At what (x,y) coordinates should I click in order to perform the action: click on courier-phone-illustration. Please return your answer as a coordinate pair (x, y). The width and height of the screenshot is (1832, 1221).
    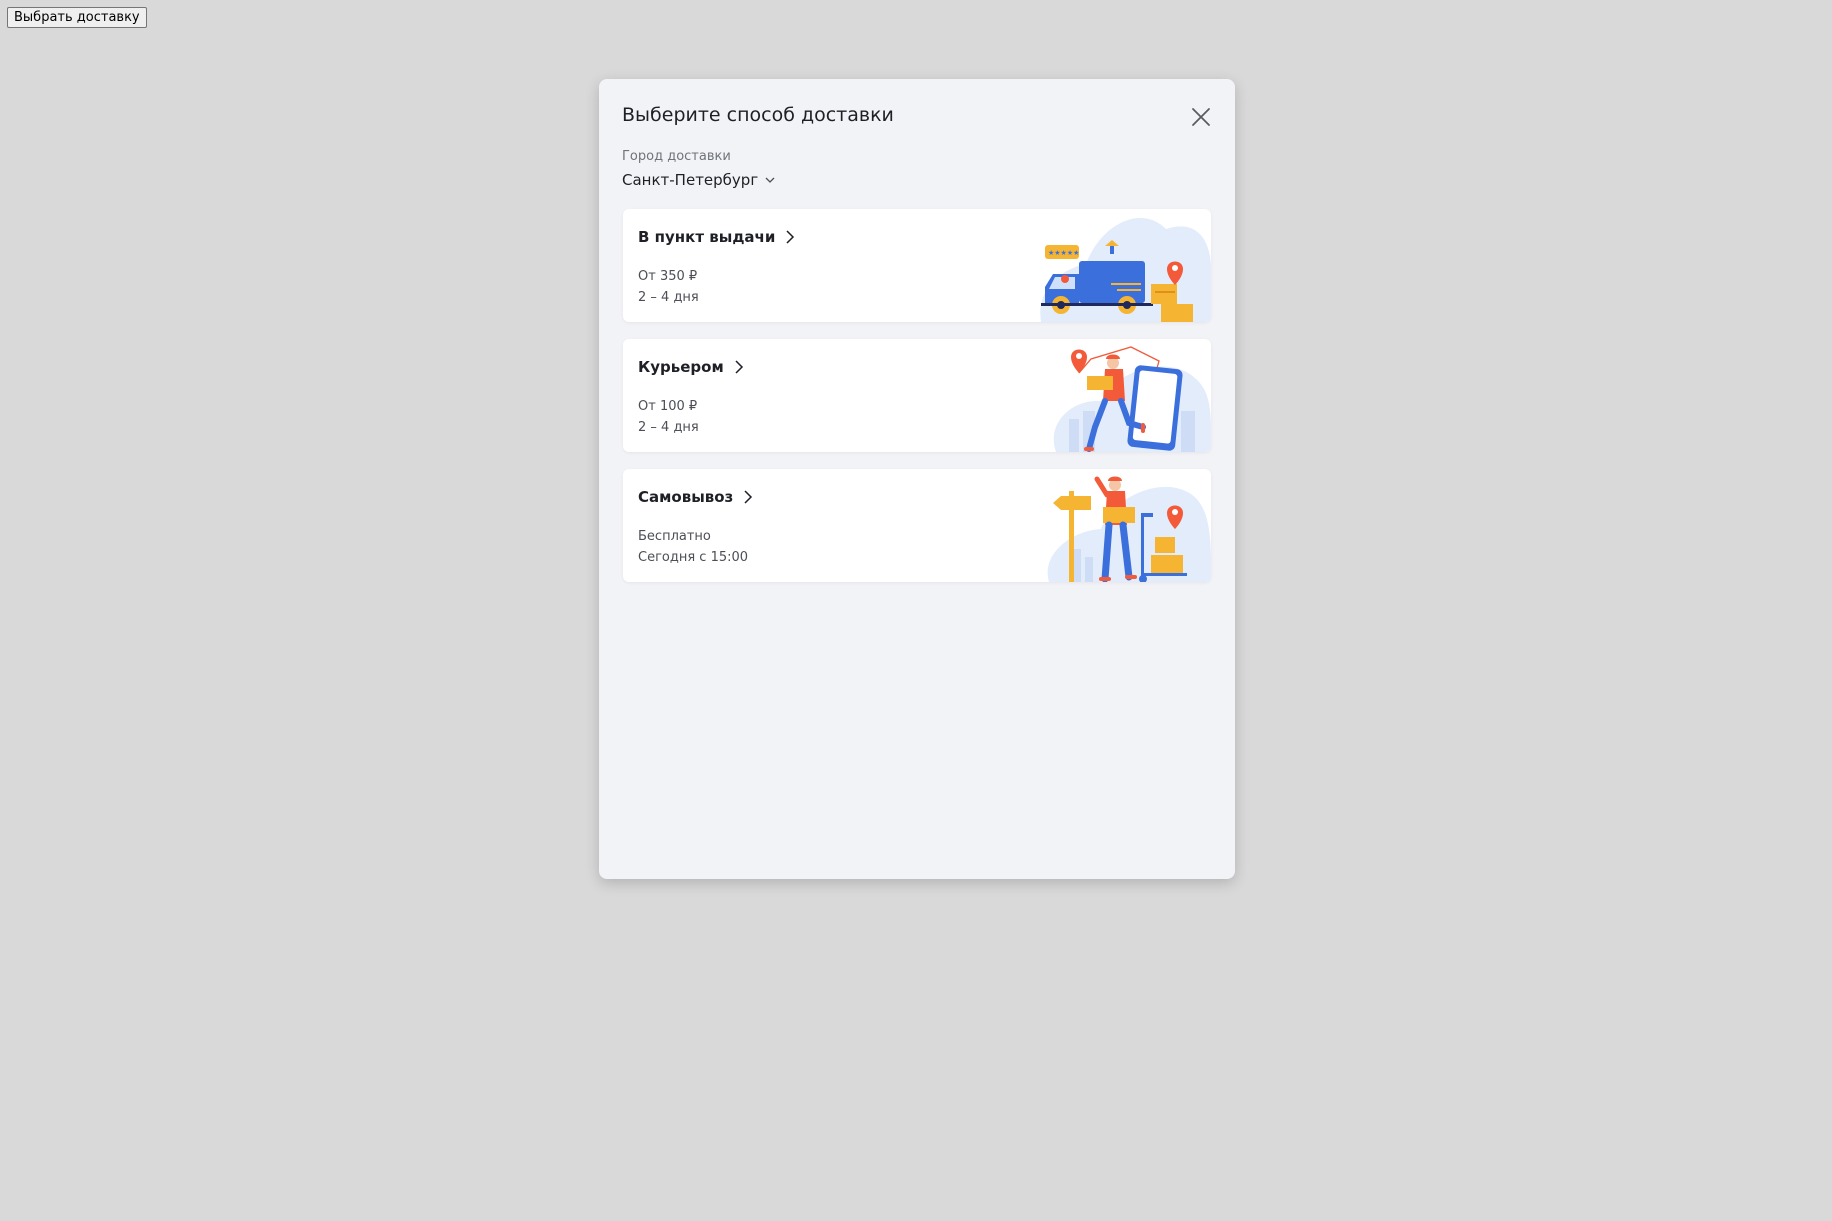
    Looking at the image, I should click on (1132, 399).